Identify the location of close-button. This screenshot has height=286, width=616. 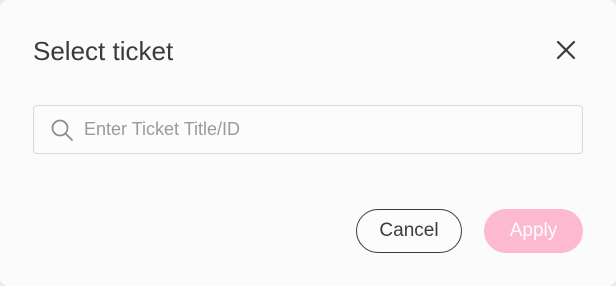
(566, 50).